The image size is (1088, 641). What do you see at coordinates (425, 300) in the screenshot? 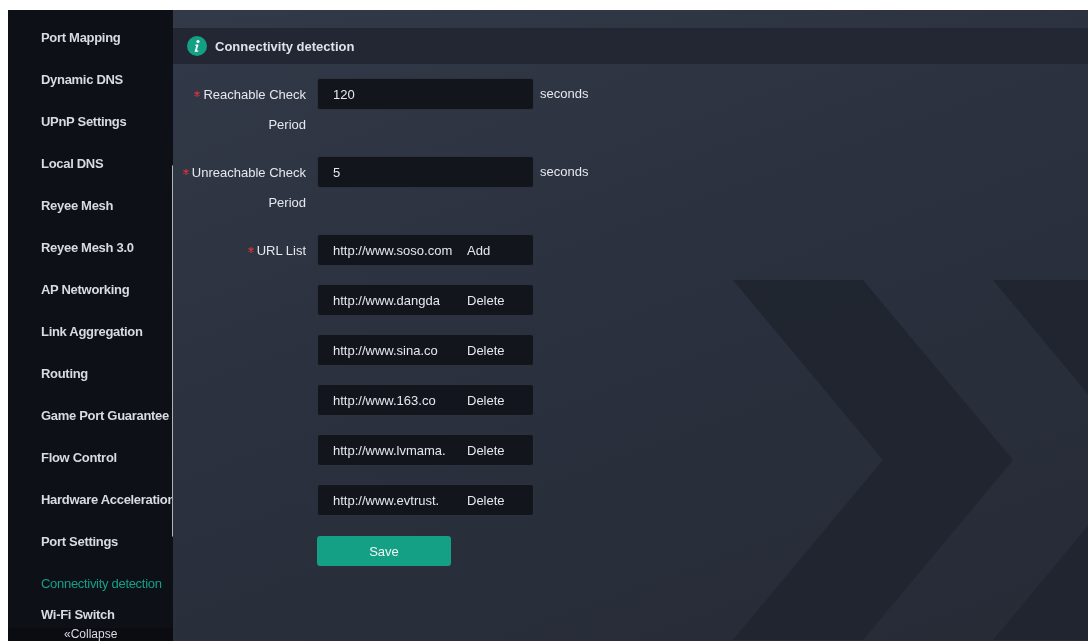
I see `url-input-field: http://www.dangda Delete` at bounding box center [425, 300].